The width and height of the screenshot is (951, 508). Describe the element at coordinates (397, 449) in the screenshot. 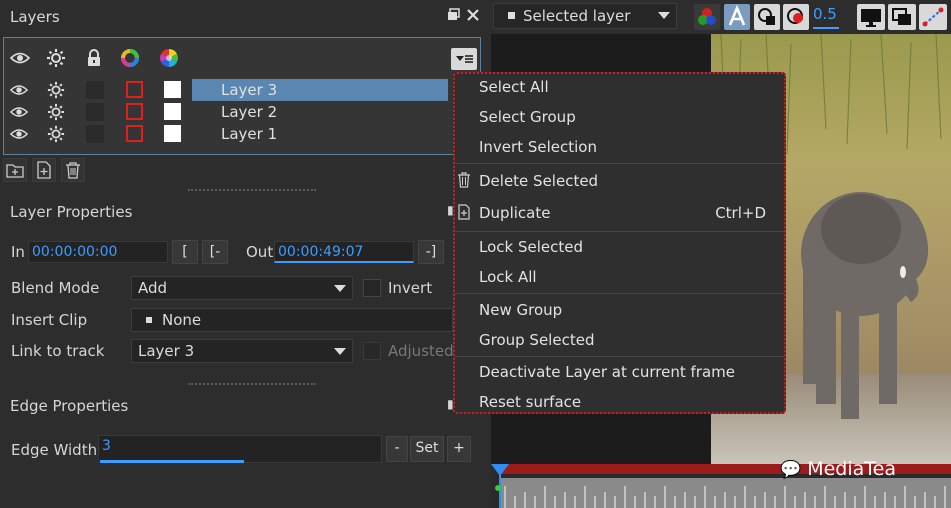

I see `edge-width-minus-button: -` at that location.